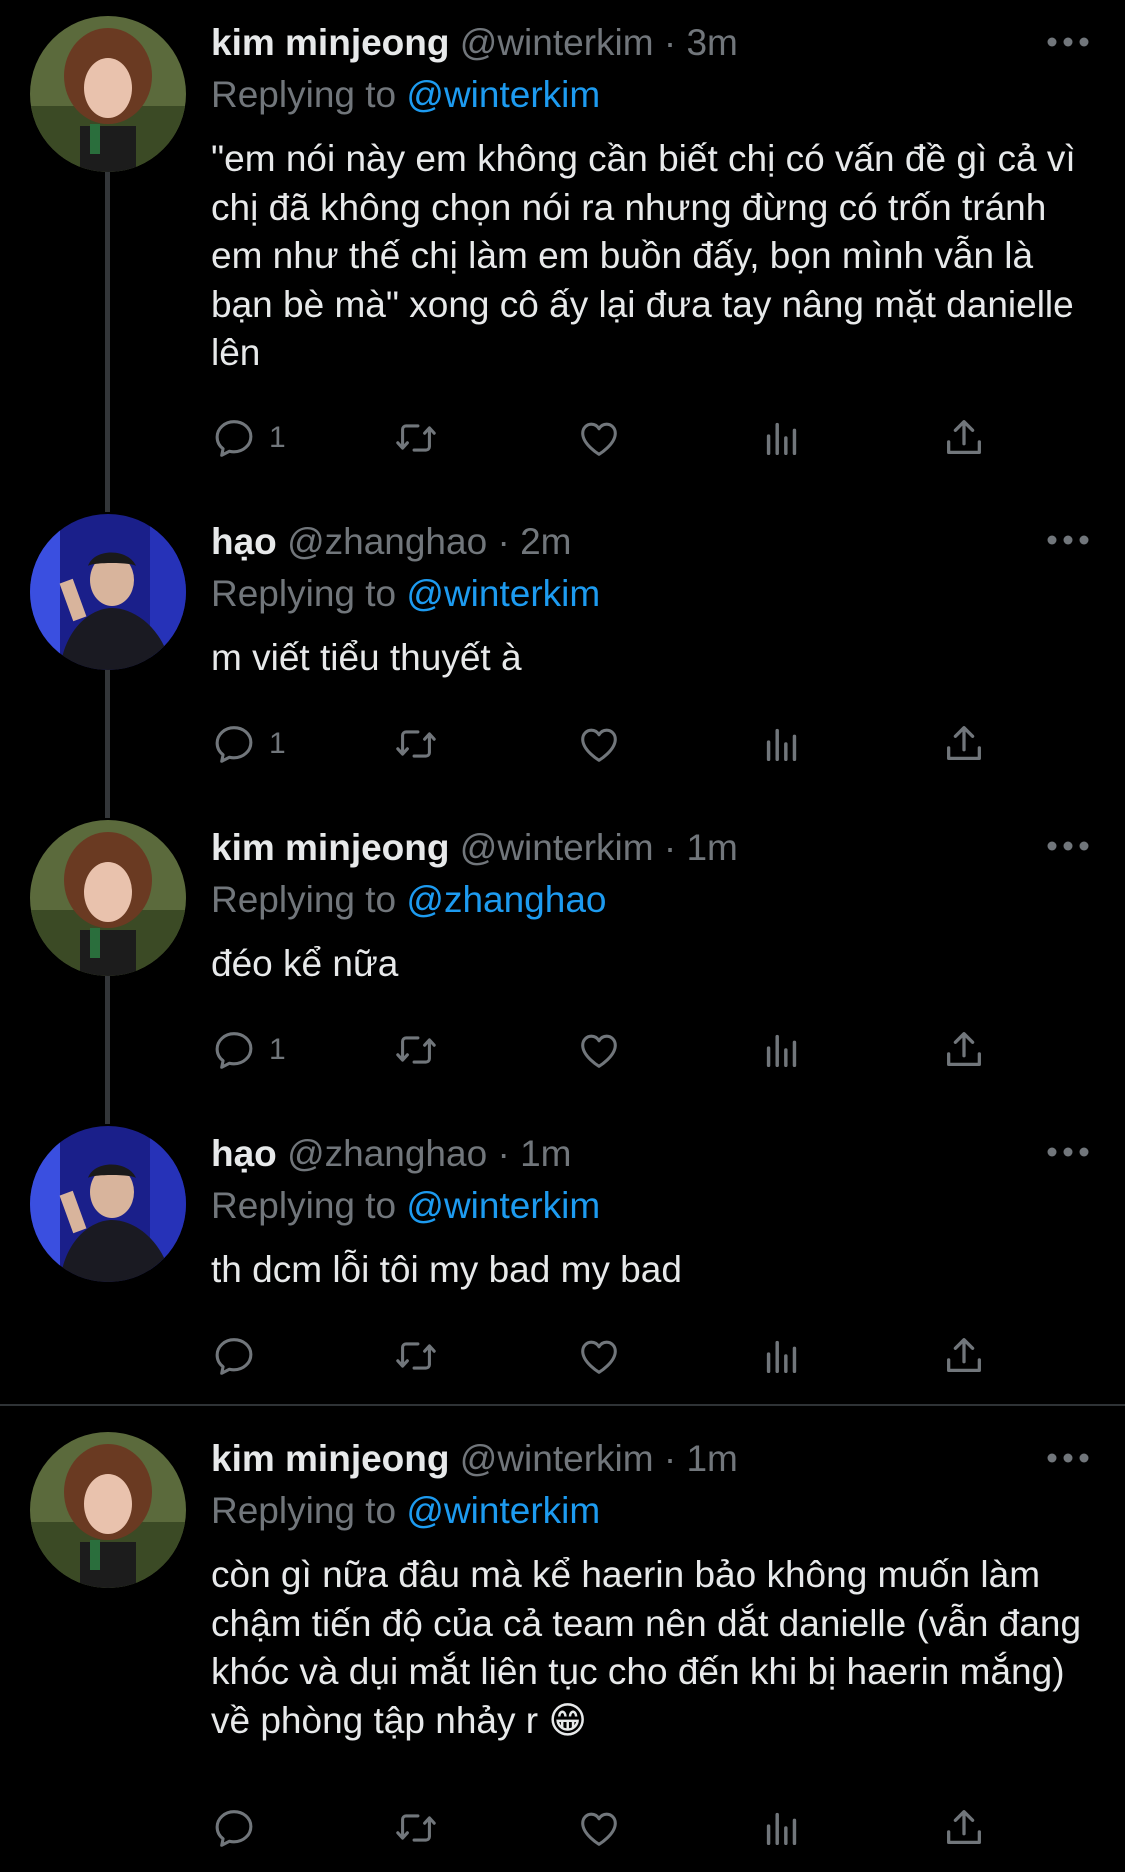 This screenshot has width=1125, height=1872. I want to click on timestamp: 3m, so click(711, 42).